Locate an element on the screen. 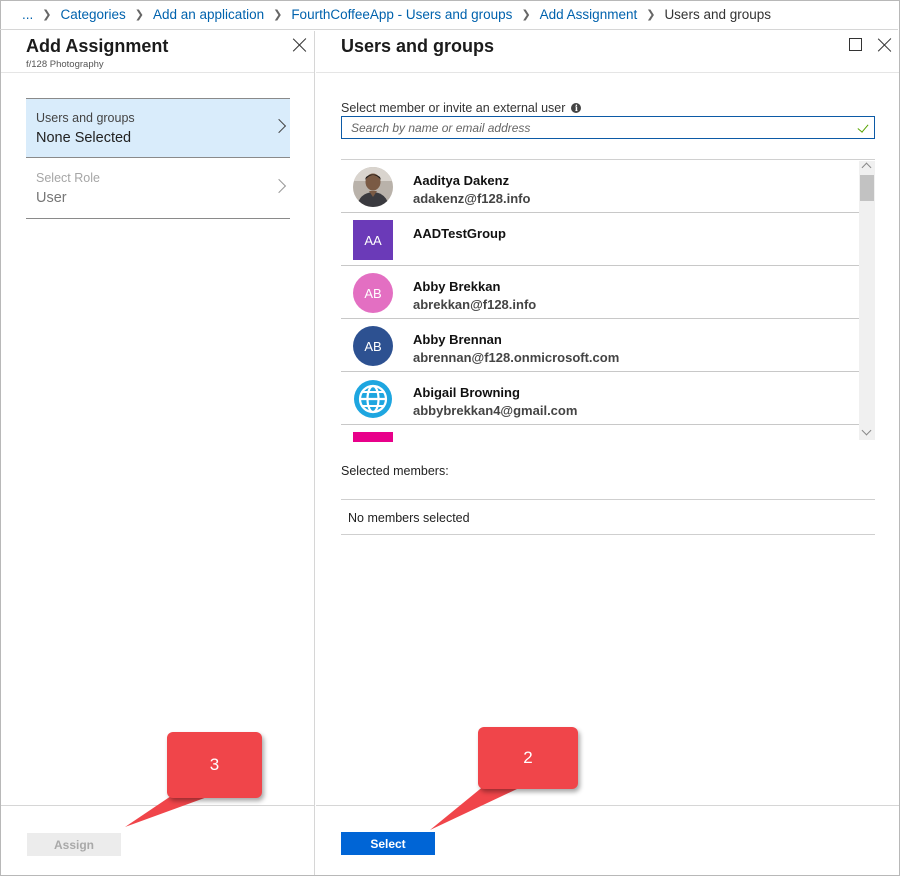 This screenshot has width=900, height=876. scrollbar is located at coordinates (867, 300).